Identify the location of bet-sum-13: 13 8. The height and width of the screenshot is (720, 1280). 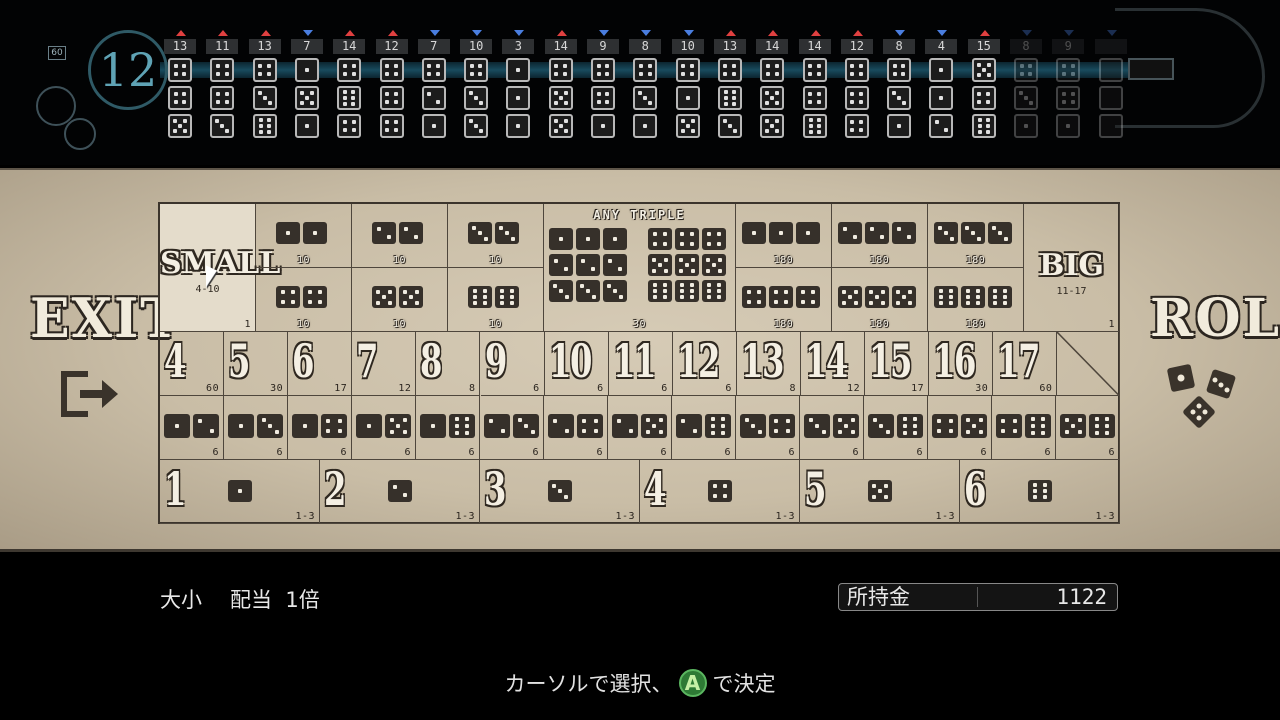
(768, 364).